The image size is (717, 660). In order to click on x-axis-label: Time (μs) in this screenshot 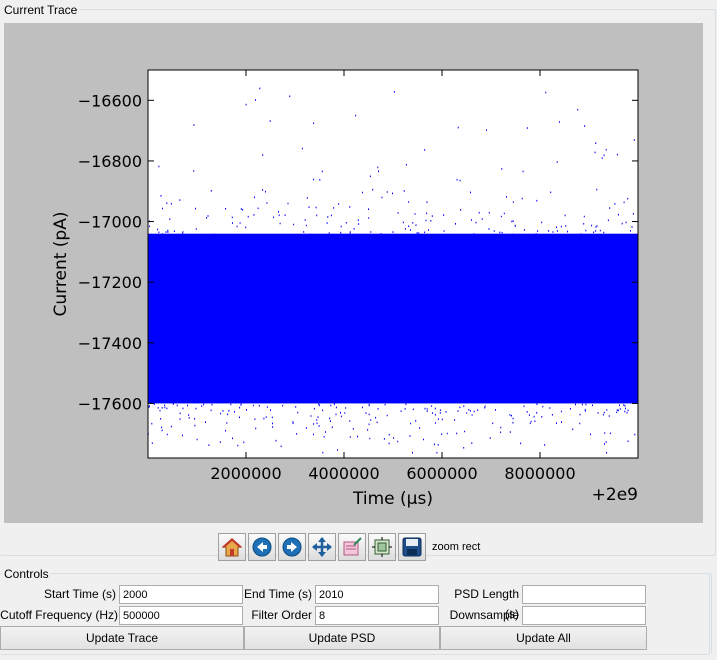, I will do `click(392, 499)`.